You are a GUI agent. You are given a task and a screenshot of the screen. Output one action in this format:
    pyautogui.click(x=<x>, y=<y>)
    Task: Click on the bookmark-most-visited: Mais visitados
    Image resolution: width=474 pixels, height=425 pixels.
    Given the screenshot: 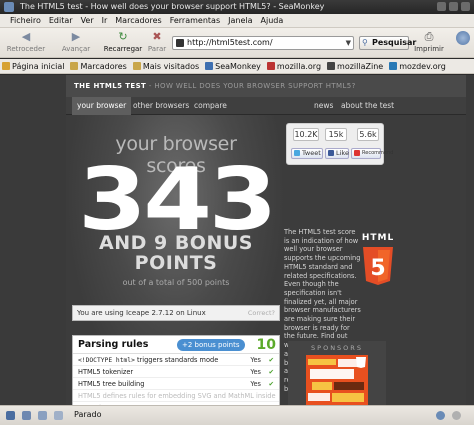 What is the action you would take?
    pyautogui.click(x=166, y=66)
    